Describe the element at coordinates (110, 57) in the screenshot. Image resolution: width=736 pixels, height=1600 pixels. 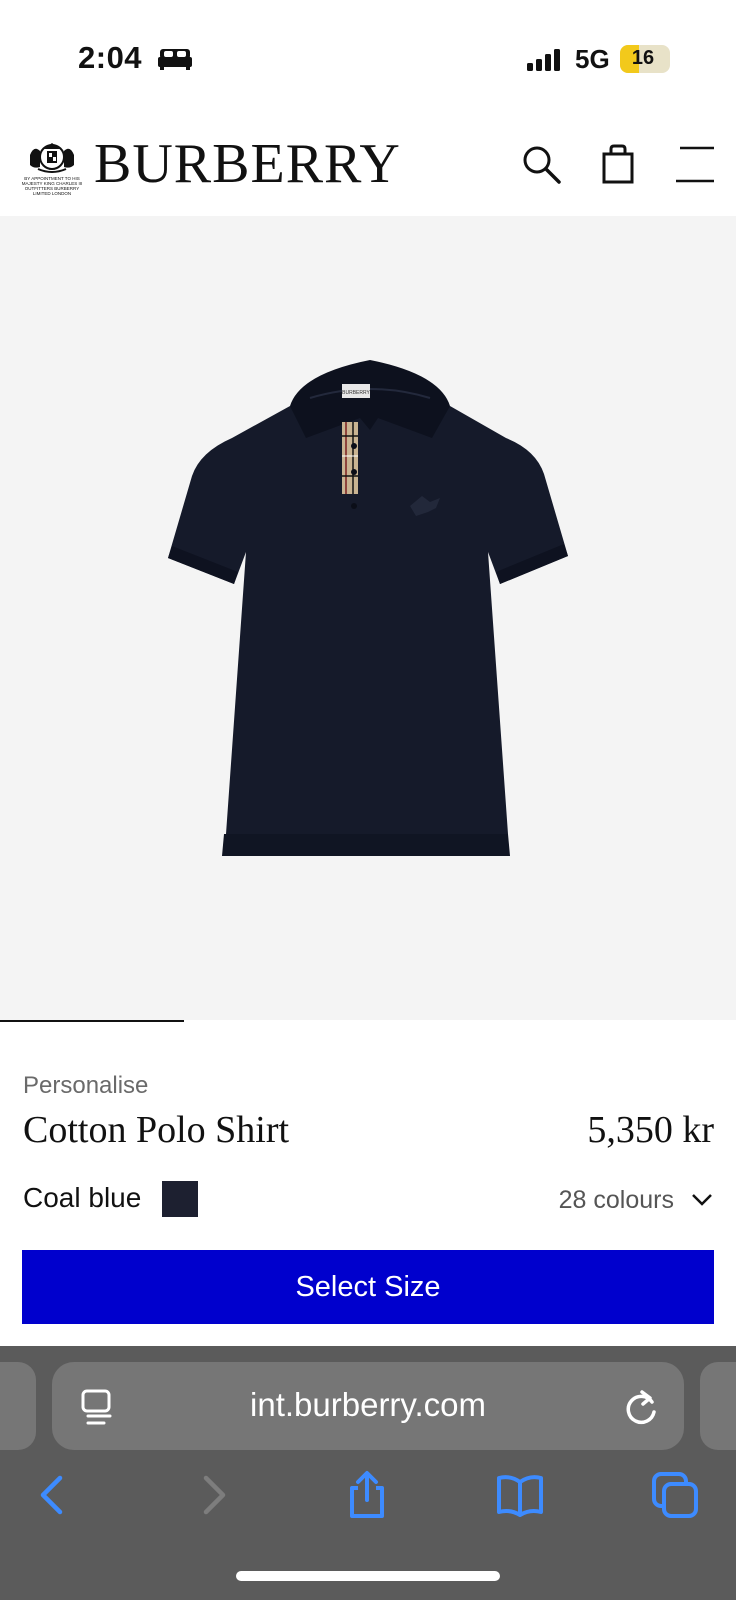
I see `status-time: 2:04` at that location.